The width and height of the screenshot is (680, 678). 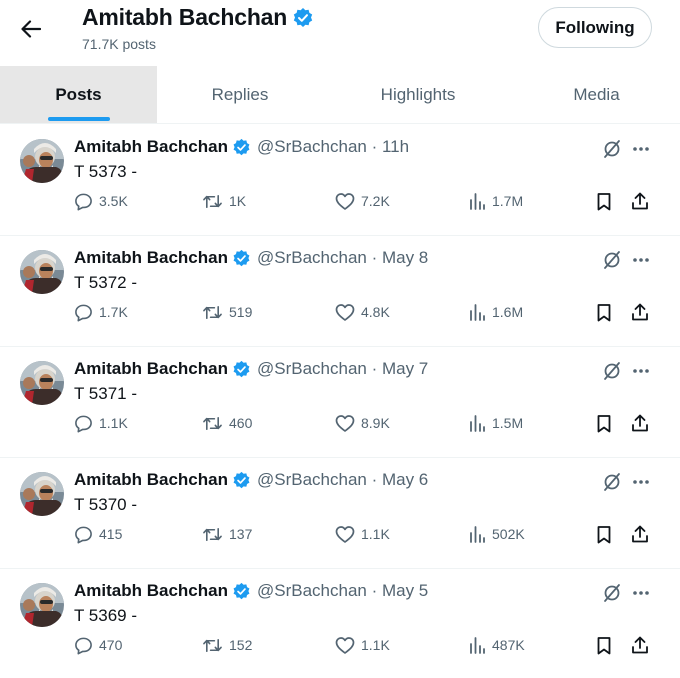 What do you see at coordinates (238, 201) in the screenshot?
I see `repost-count: 1K` at bounding box center [238, 201].